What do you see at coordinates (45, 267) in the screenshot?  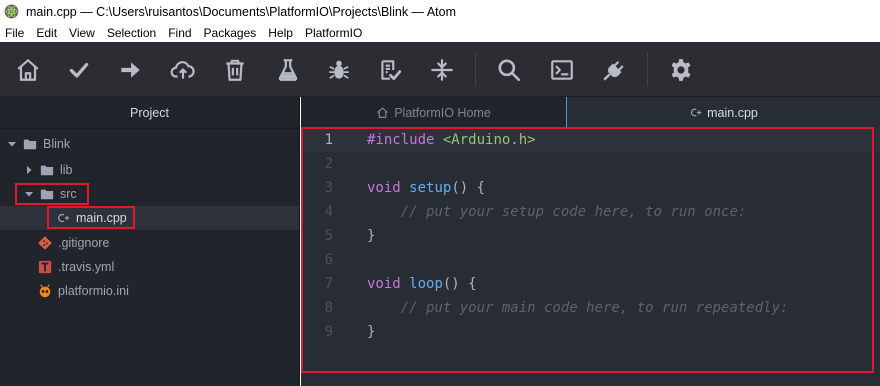 I see `travis-icon` at bounding box center [45, 267].